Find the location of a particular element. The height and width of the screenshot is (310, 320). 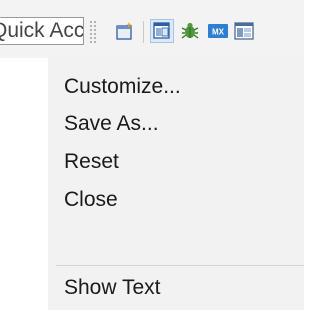

perspective-button is located at coordinates (244, 31).